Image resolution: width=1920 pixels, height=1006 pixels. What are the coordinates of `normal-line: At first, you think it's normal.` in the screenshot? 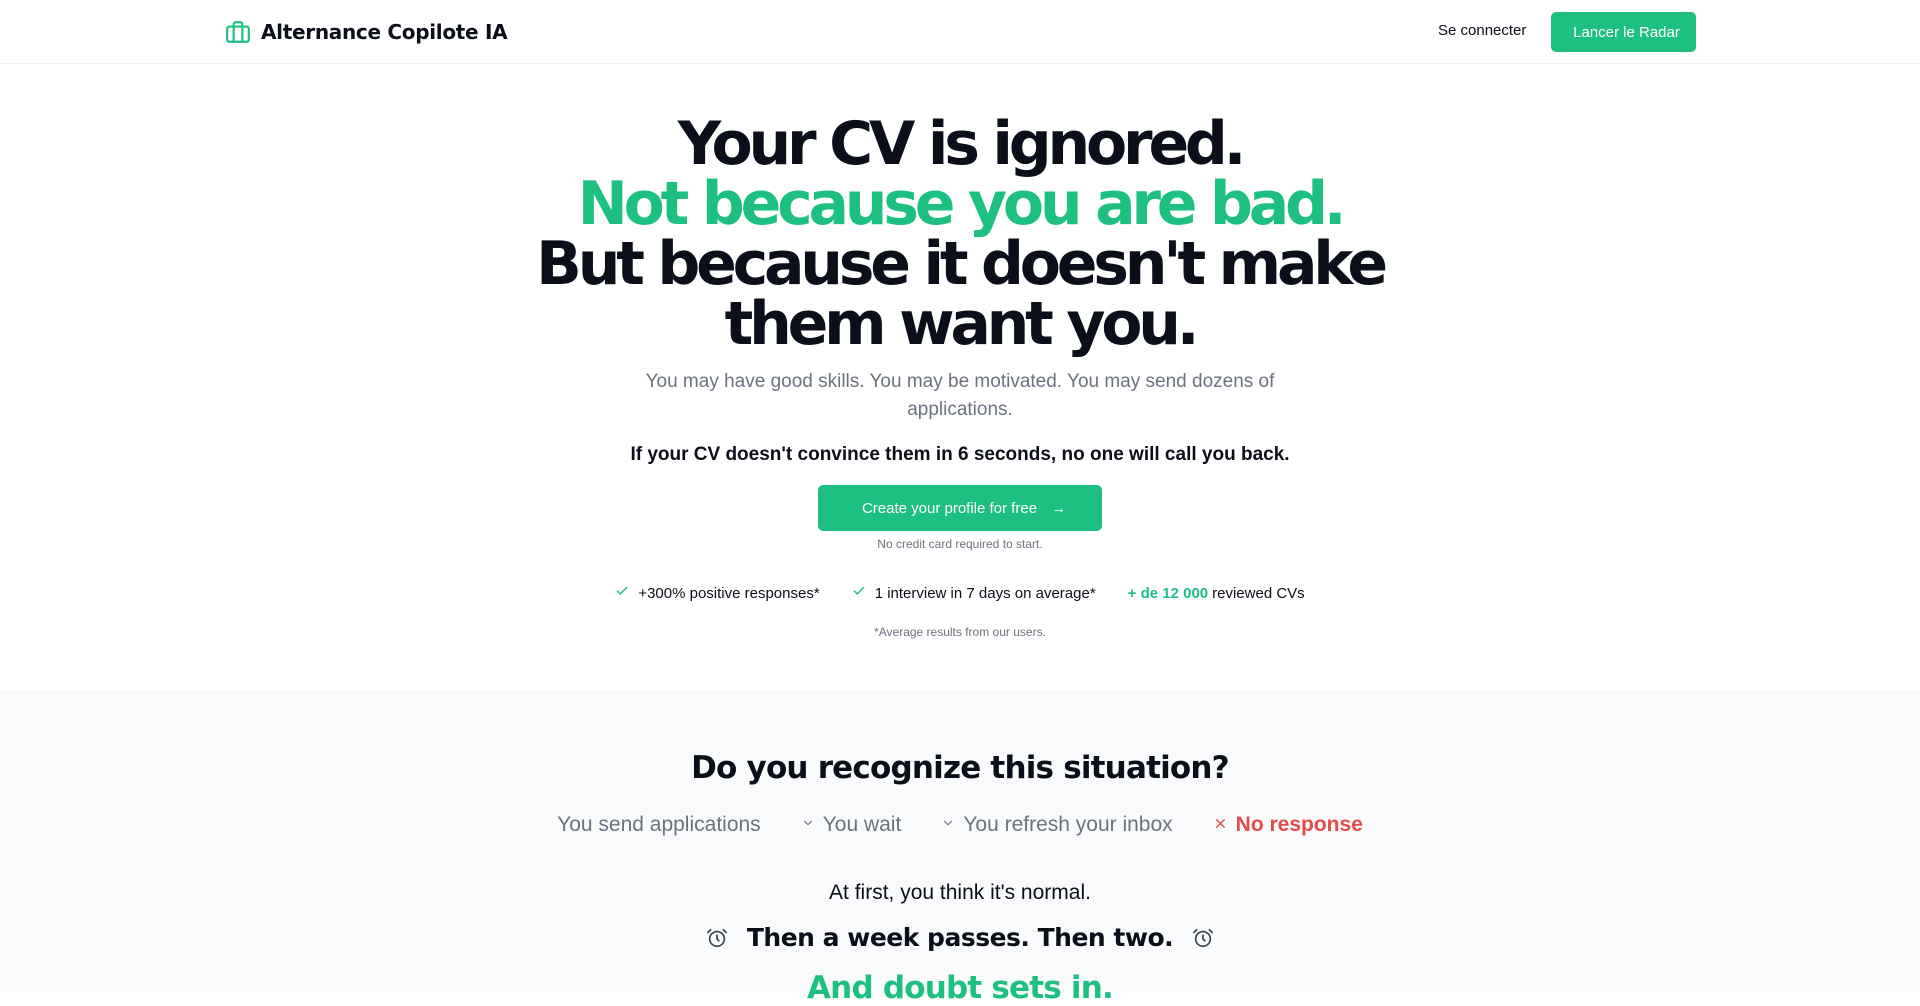 It's located at (960, 892).